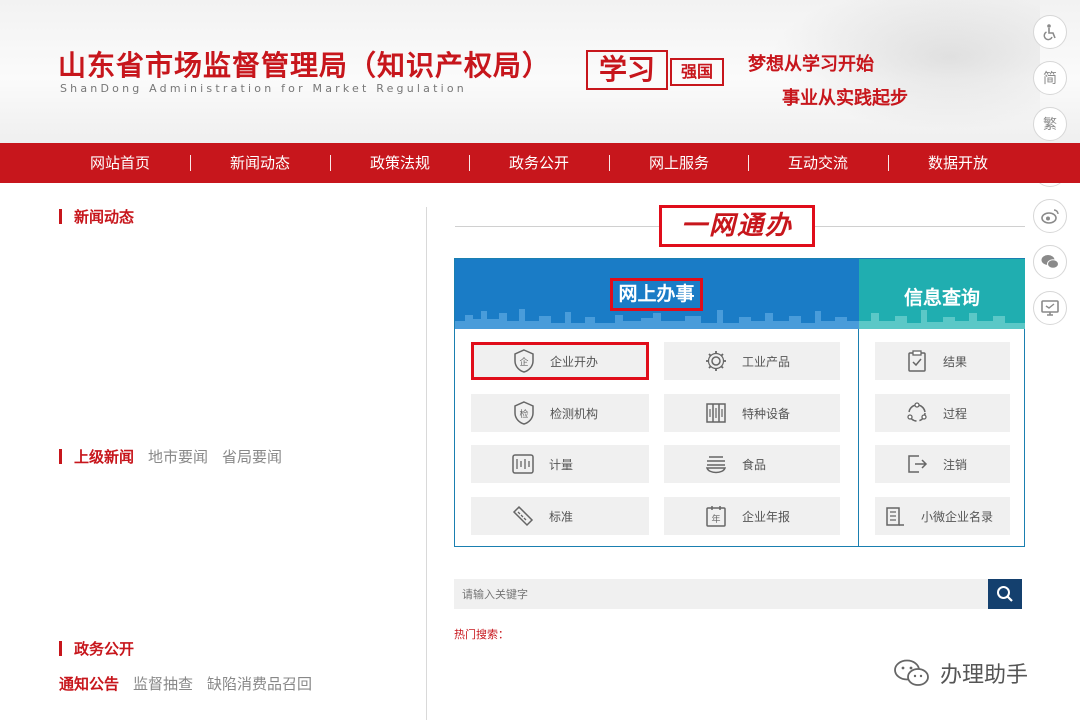 The width and height of the screenshot is (1080, 720). I want to click on tab-provincial-news: 省局要闻, so click(252, 457).